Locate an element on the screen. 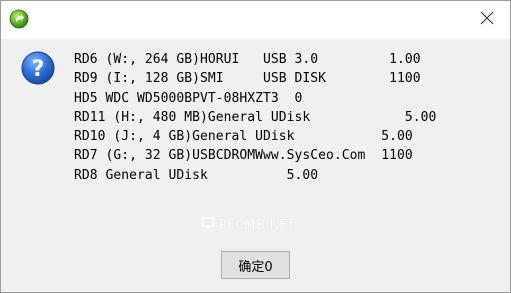 This screenshot has width=511, height=293. message-line: RD11 (H:, 480 MB)General UDisk 5.00 is located at coordinates (255, 117).